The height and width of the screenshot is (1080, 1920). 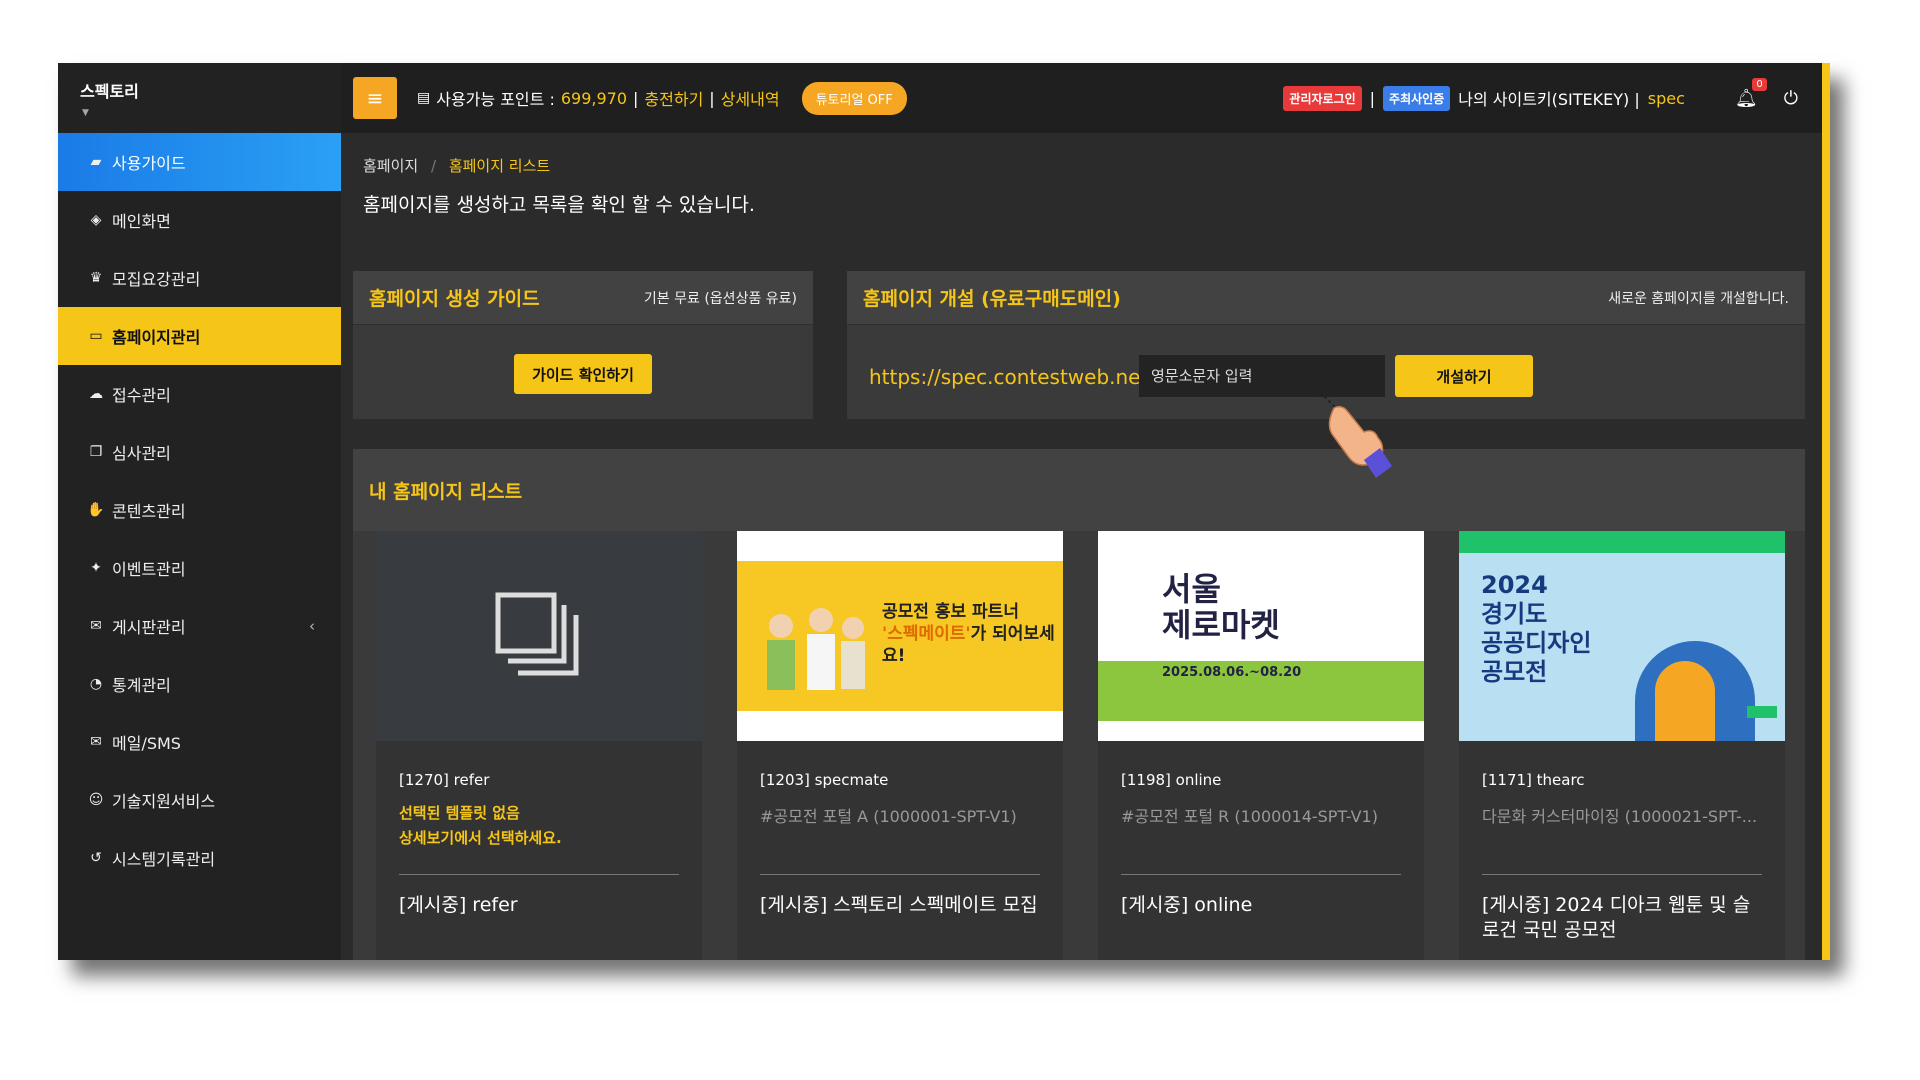 I want to click on sidebar-item-label: 메일/SMS, so click(x=146, y=743).